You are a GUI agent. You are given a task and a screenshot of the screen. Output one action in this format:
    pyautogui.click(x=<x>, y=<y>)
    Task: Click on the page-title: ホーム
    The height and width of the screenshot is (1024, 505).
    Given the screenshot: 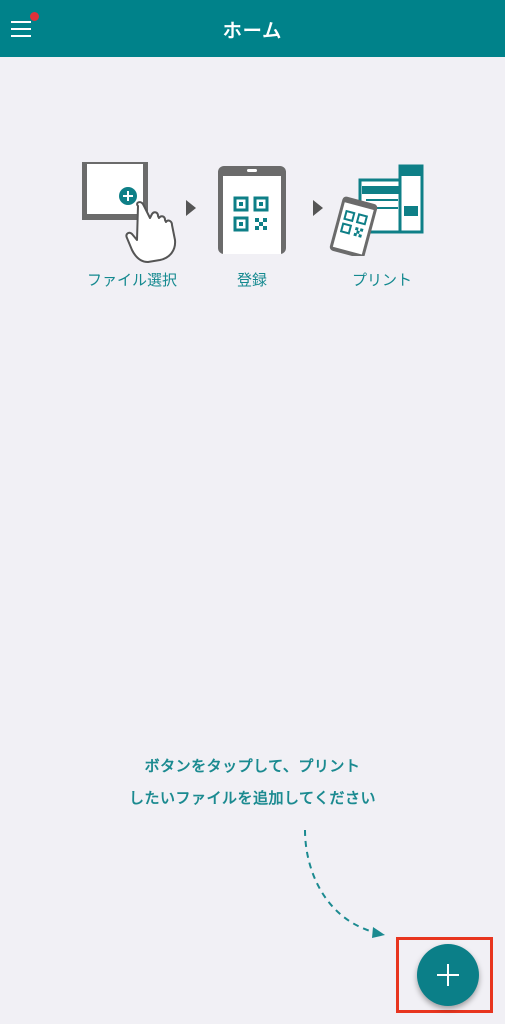 What is the action you would take?
    pyautogui.click(x=252, y=31)
    